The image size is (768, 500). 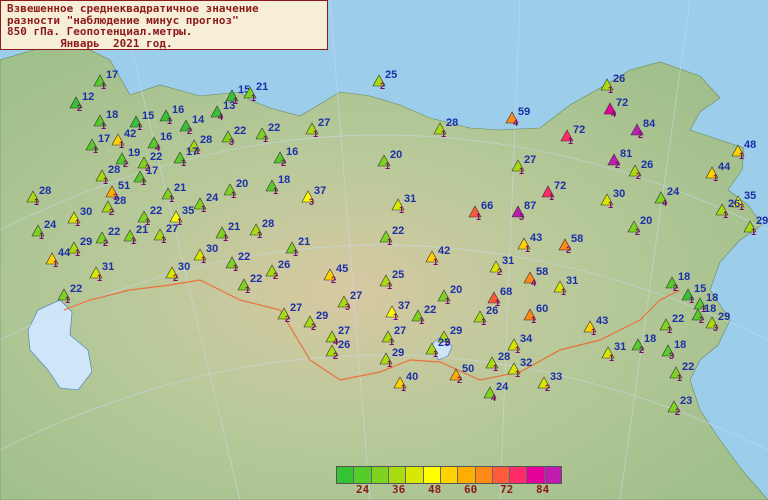 I want to click on station-marker: 502, so click(x=461, y=374).